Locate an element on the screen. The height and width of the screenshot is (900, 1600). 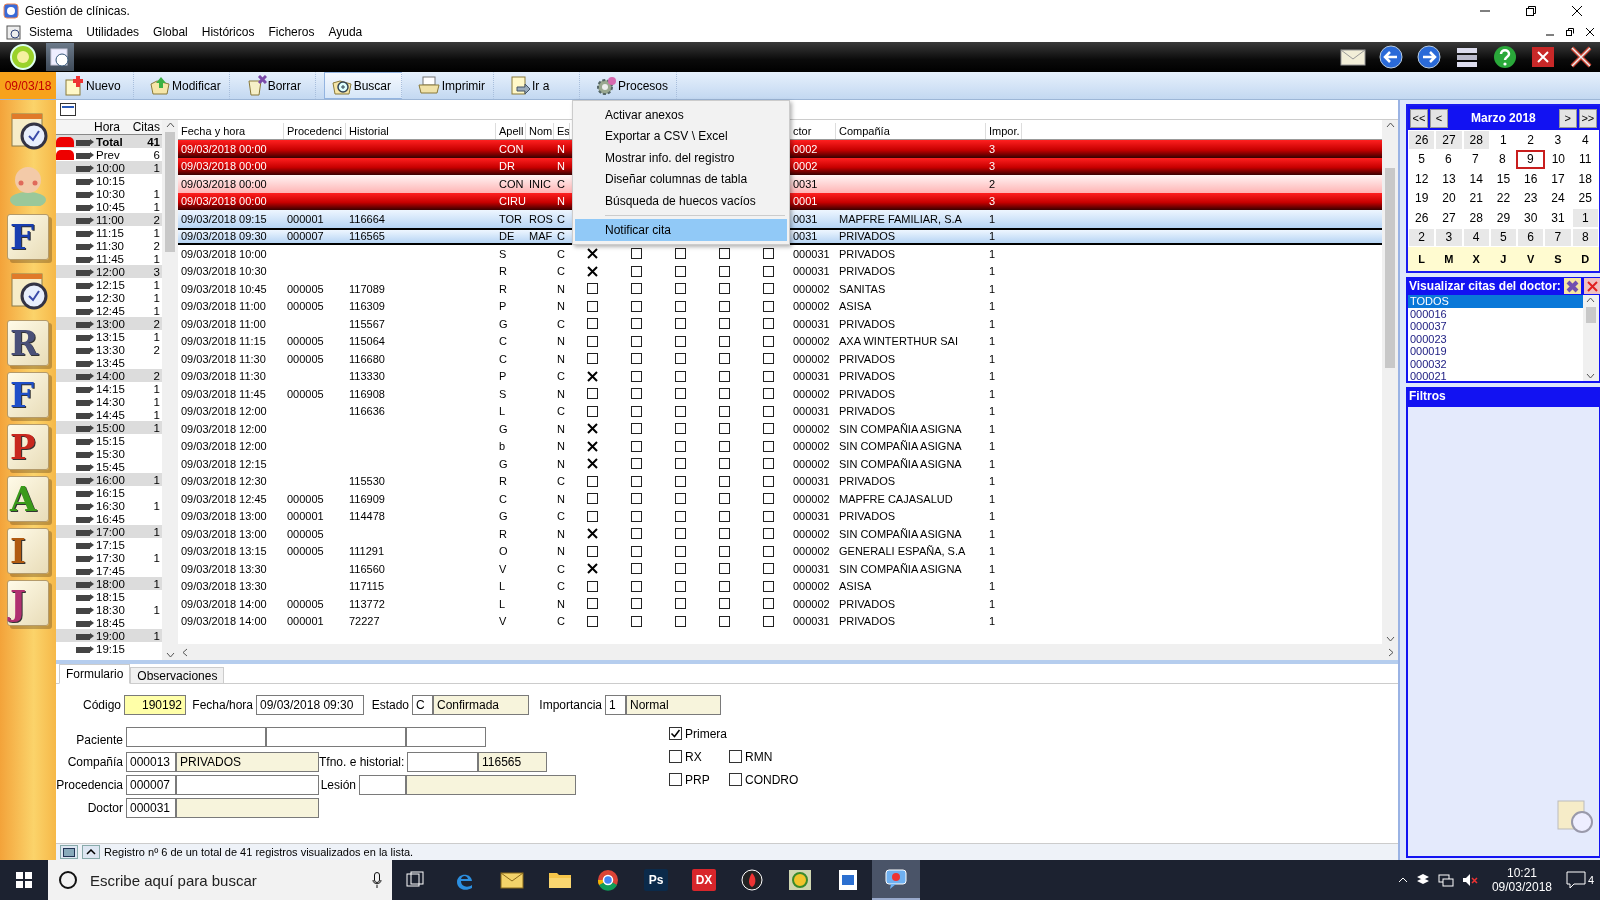
table-cell-text: 12:15 is located at coordinates (110, 284).